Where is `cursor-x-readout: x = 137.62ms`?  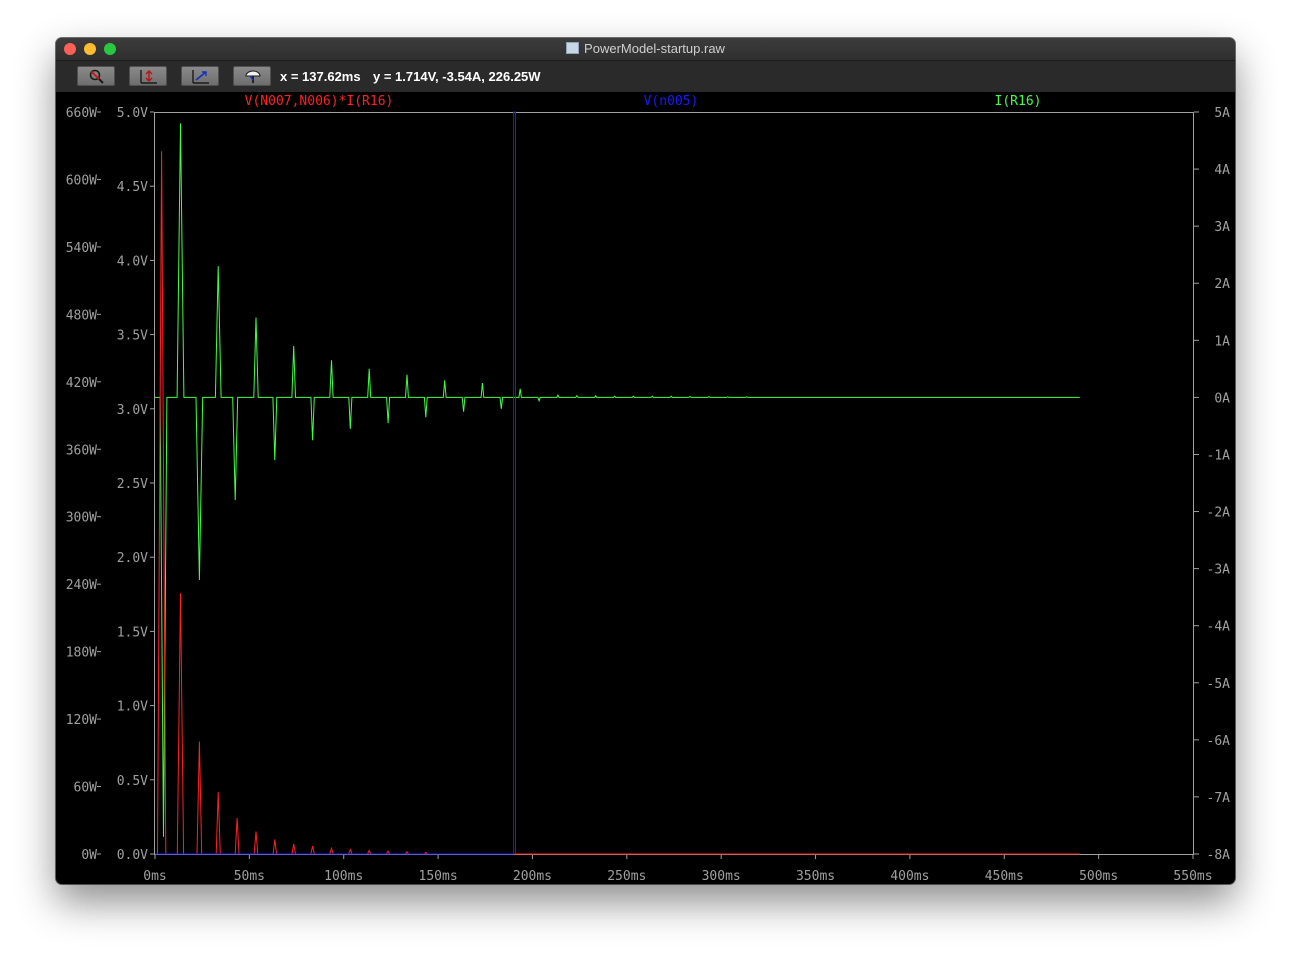 cursor-x-readout: x = 137.62ms is located at coordinates (320, 76).